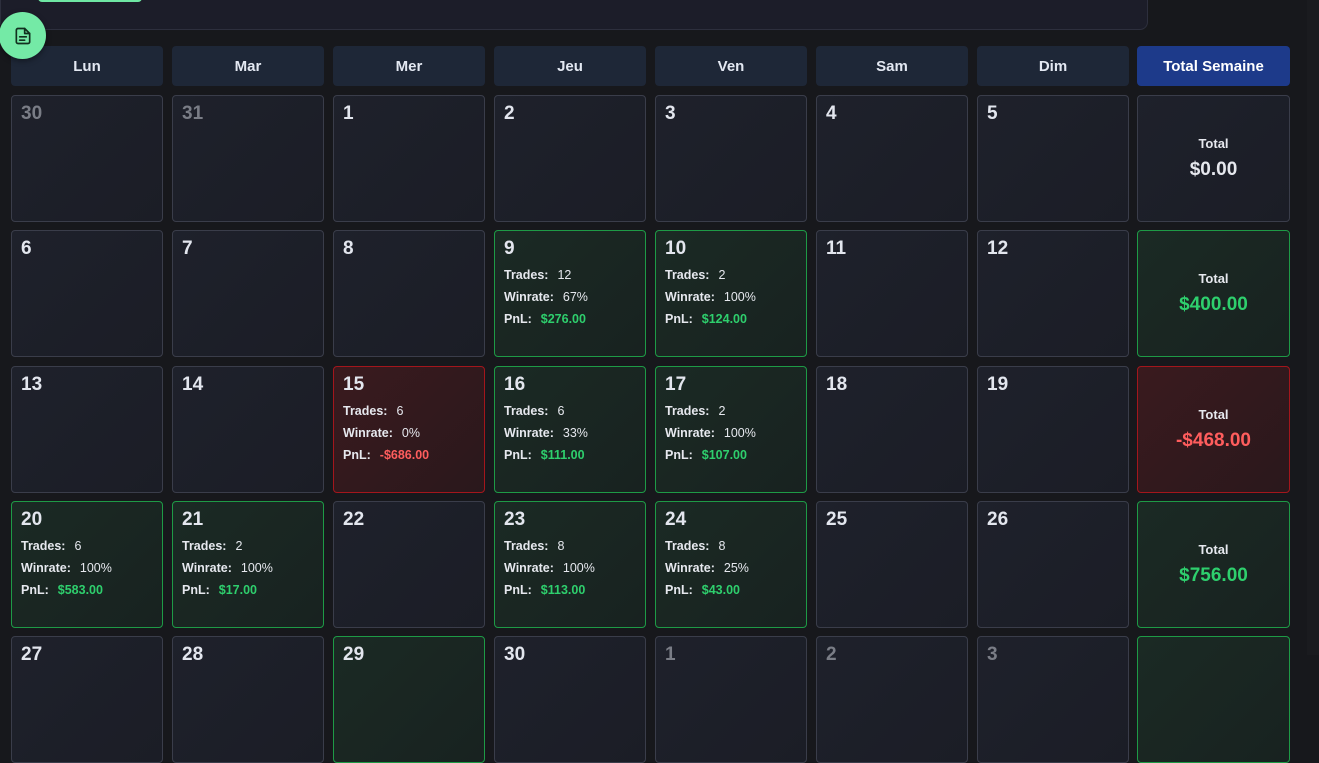 The image size is (1319, 763). What do you see at coordinates (892, 66) in the screenshot?
I see `header-weekday: Sam` at bounding box center [892, 66].